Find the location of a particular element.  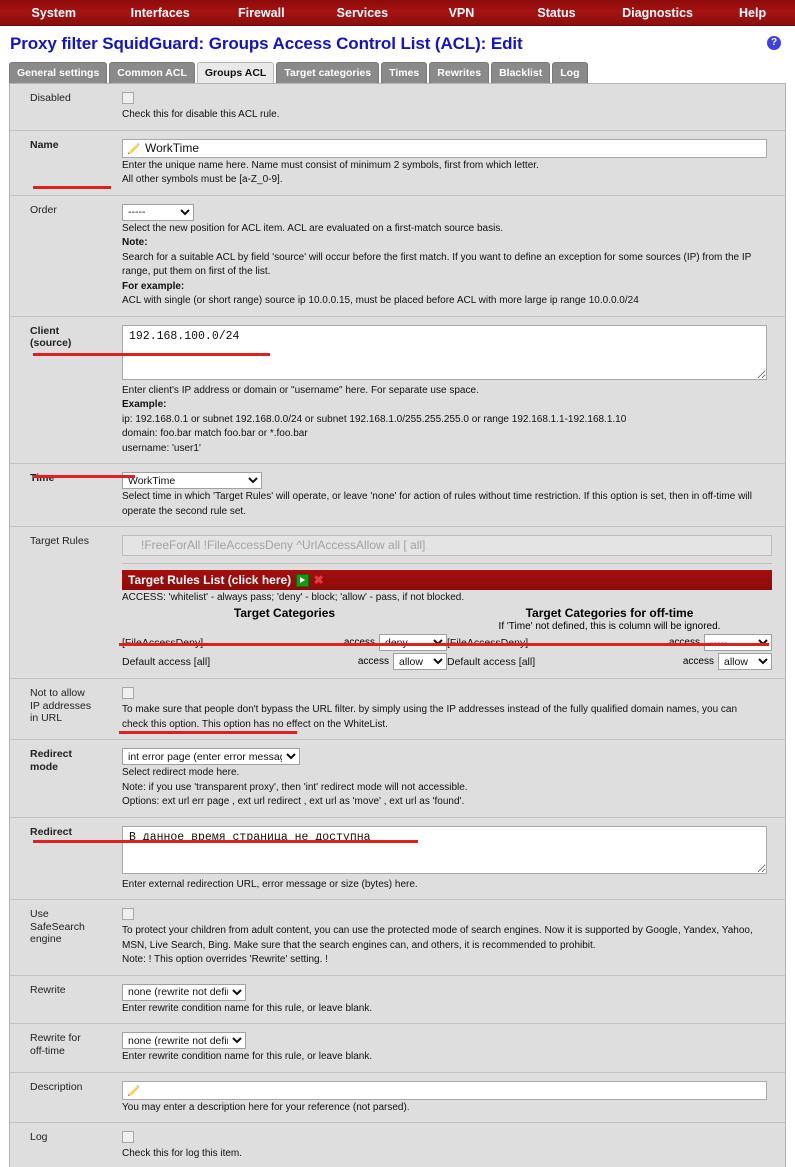

help-order-note-line2: range, put them on first of the list. is located at coordinates (196, 271).